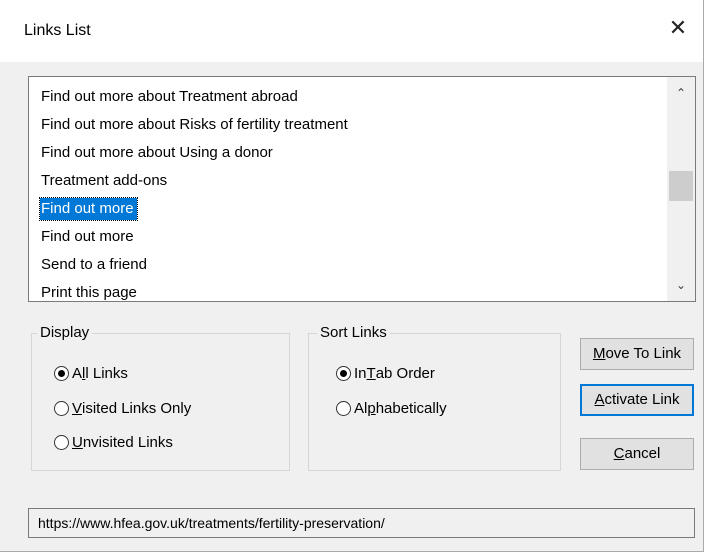  Describe the element at coordinates (678, 29) in the screenshot. I see `close-icon: ✕` at that location.